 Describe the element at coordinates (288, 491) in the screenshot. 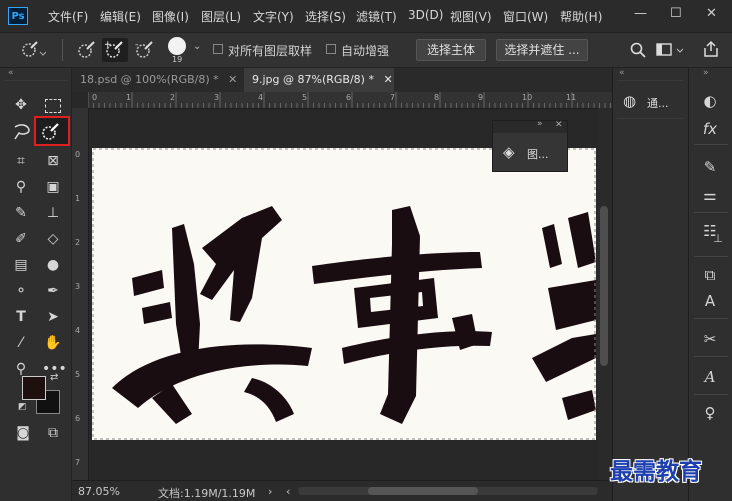

I see `scroll-left-icon: ‹` at that location.